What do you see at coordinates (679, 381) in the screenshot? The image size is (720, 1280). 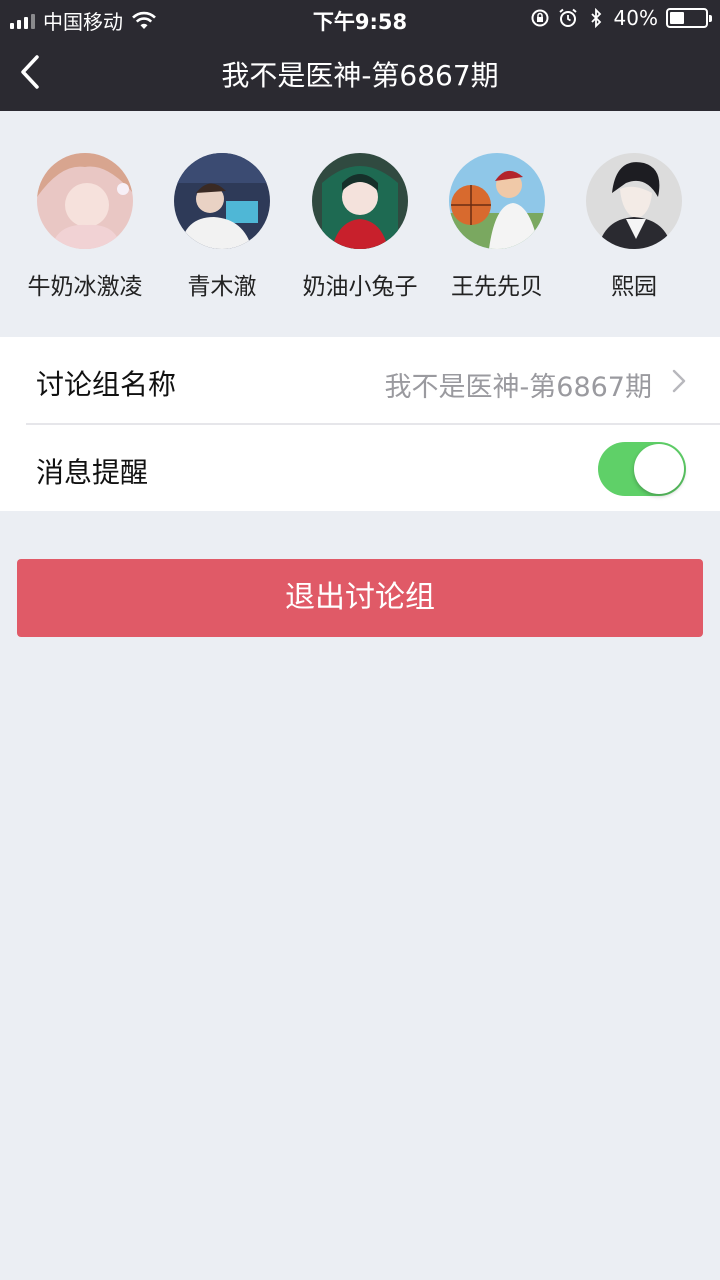 I see `chevron-right-icon` at bounding box center [679, 381].